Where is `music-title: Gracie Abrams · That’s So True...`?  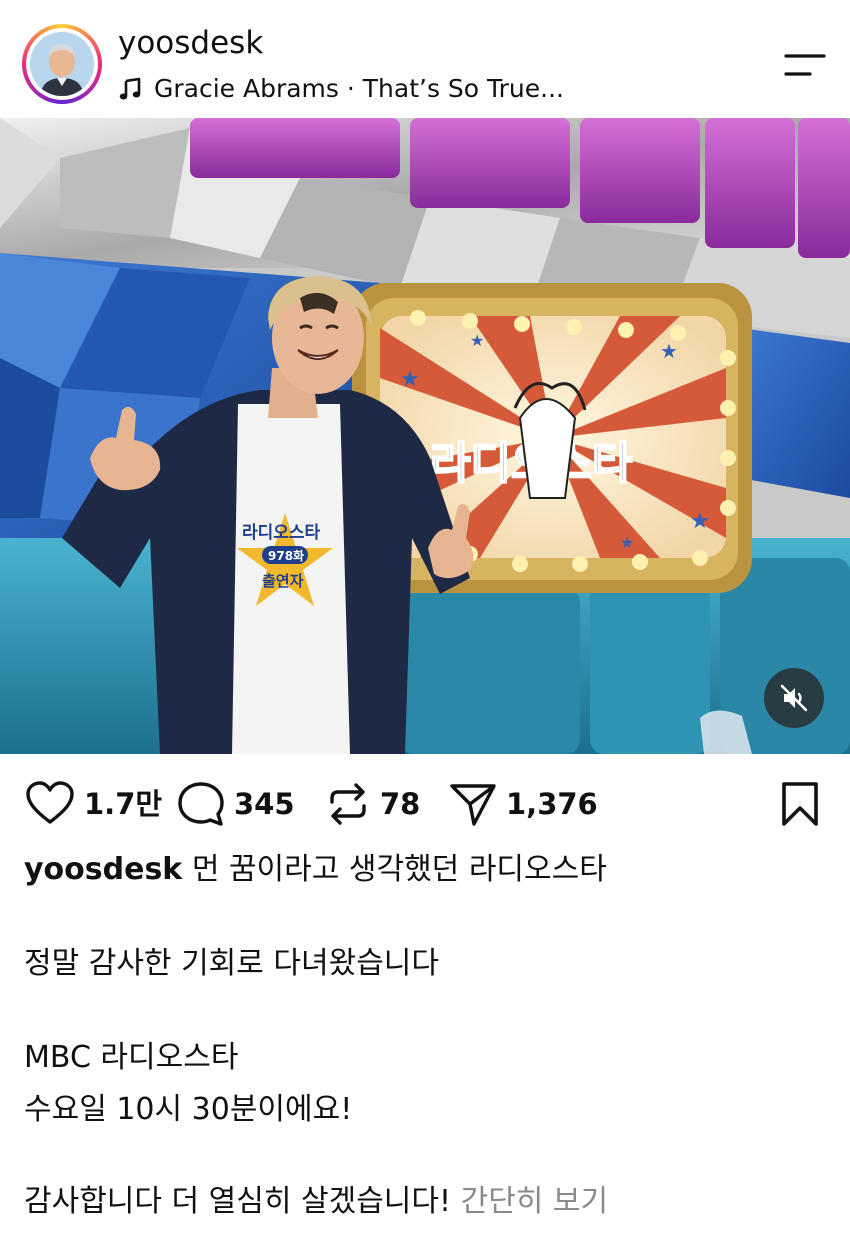 music-title: Gracie Abrams · That’s So True... is located at coordinates (359, 88).